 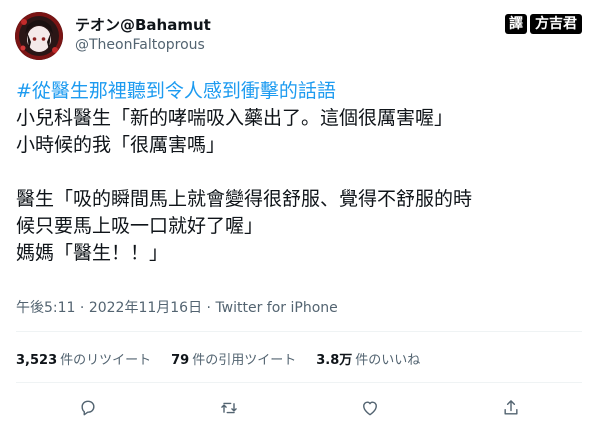 I want to click on like-button, so click(x=370, y=408).